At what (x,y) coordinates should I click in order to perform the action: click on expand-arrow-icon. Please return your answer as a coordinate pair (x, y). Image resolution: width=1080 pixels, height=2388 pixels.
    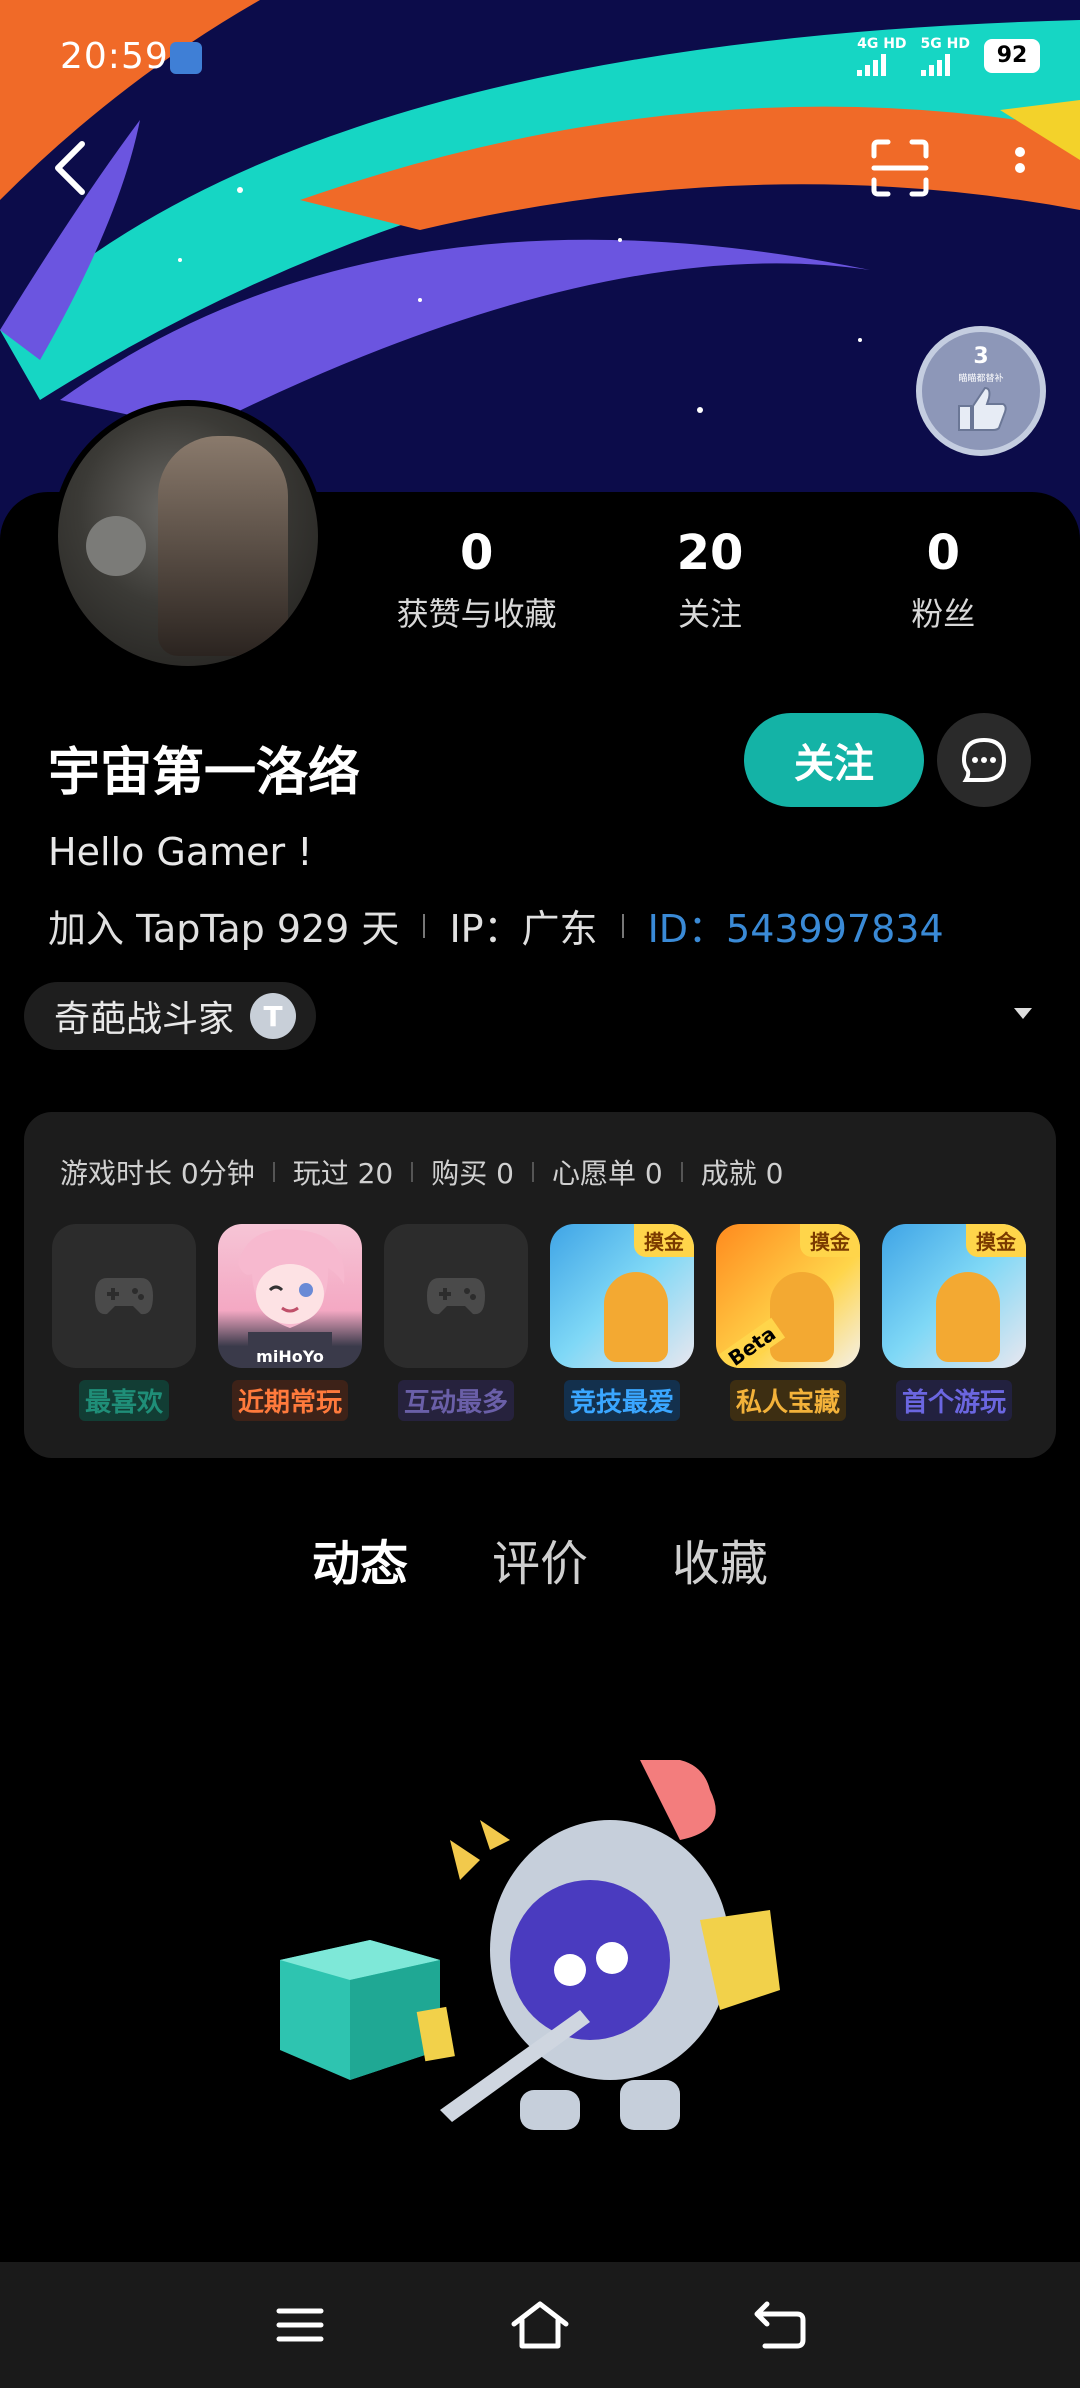
    Looking at the image, I should click on (1023, 1013).